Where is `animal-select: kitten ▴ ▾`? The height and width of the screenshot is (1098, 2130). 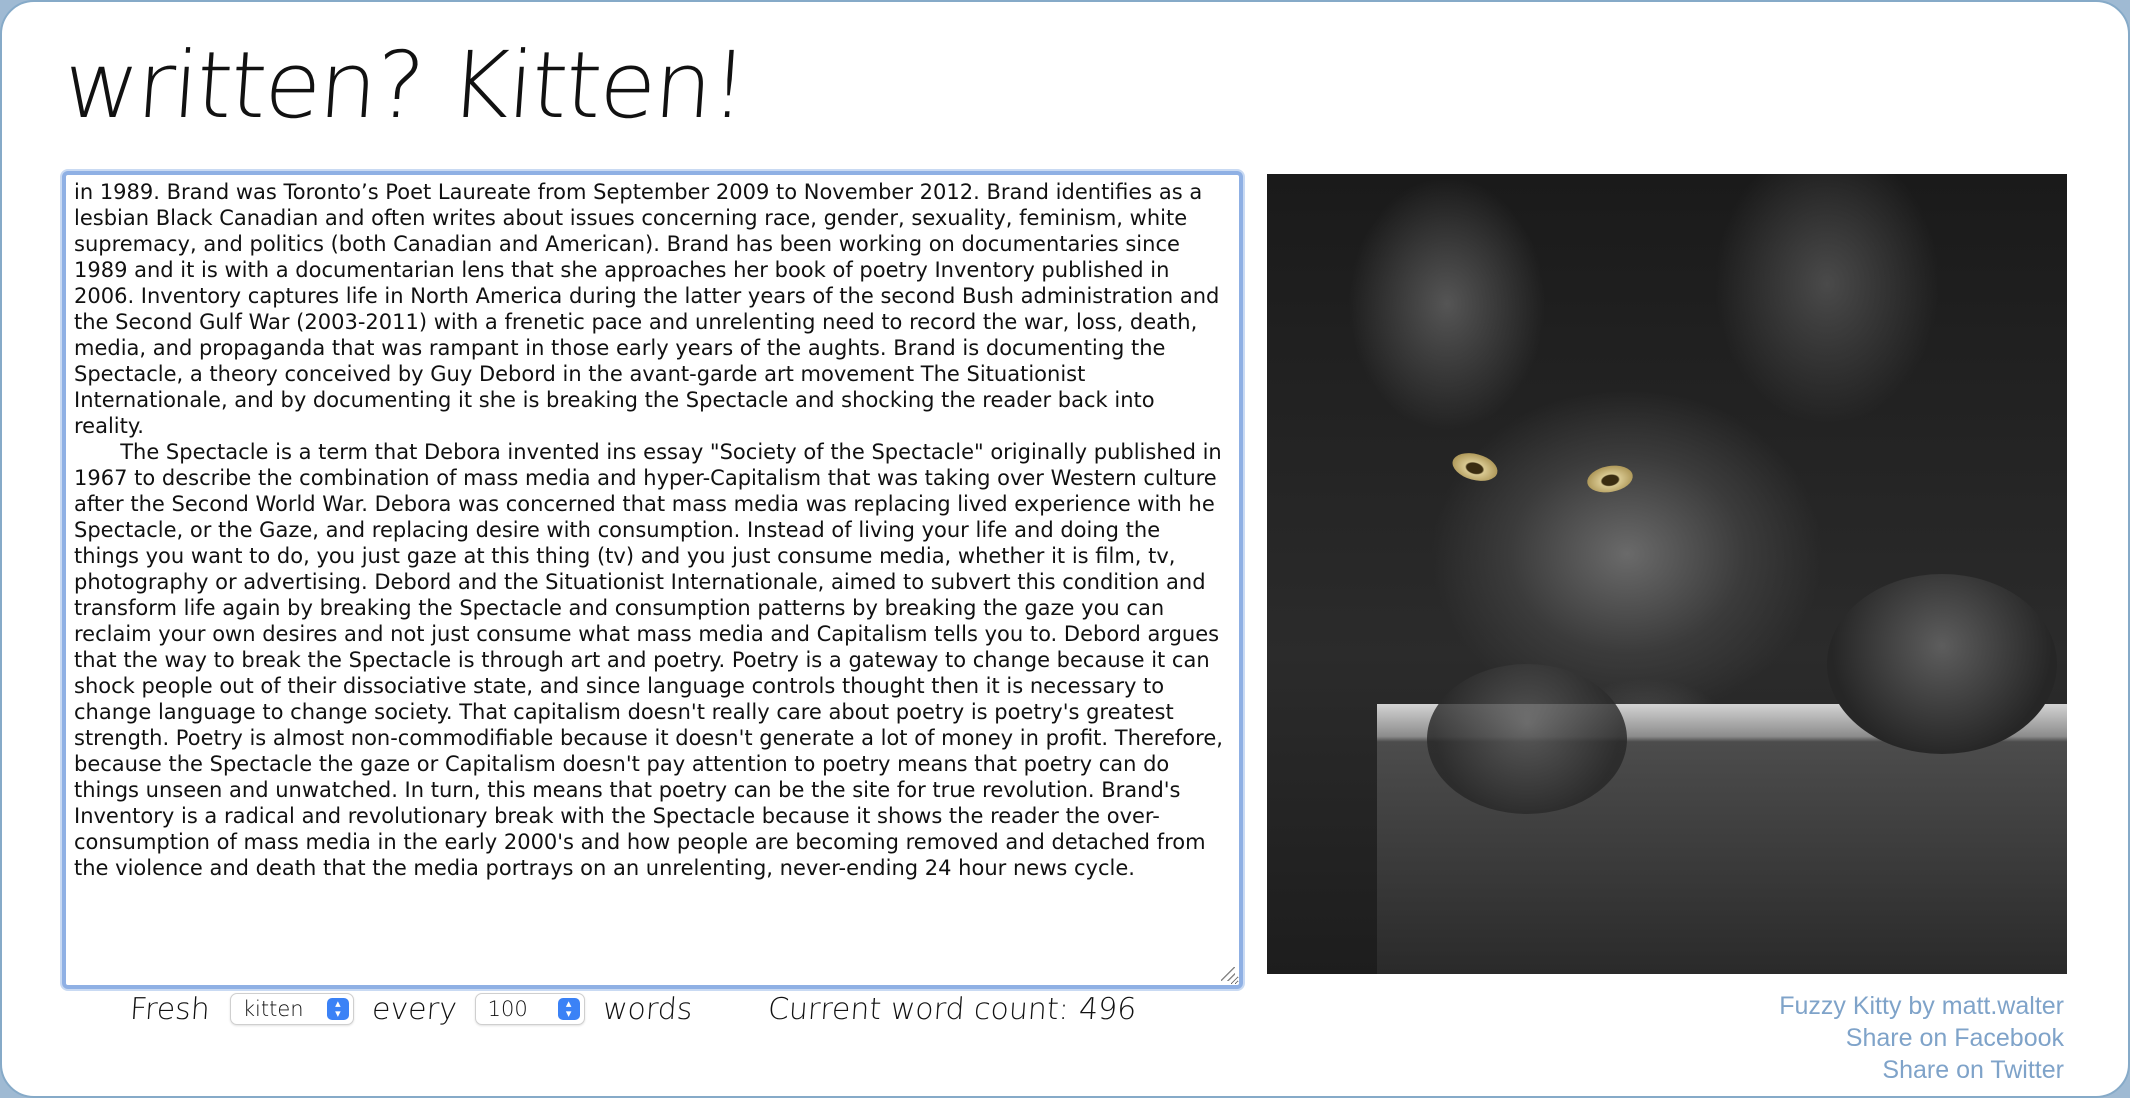 animal-select: kitten ▴ ▾ is located at coordinates (291, 1009).